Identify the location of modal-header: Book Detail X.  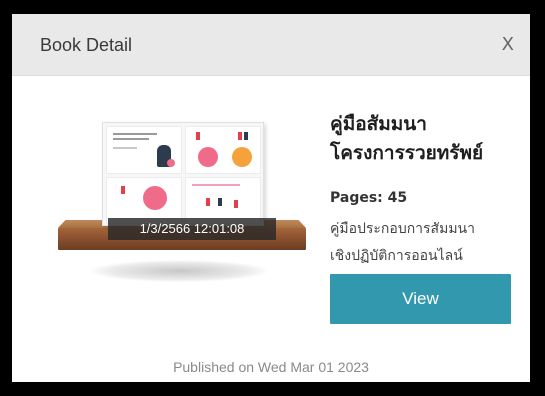
(271, 45).